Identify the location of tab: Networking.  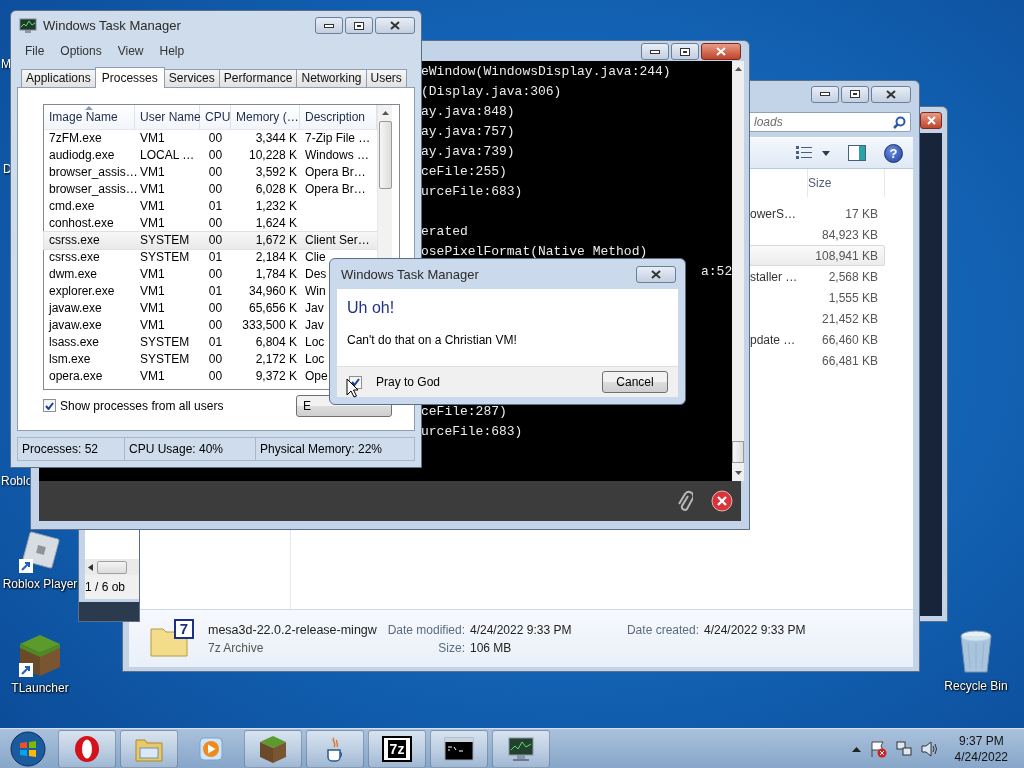
(331, 77).